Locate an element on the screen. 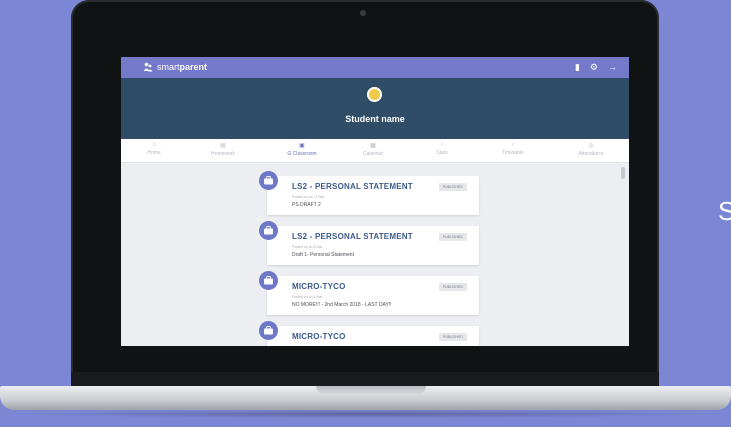  gear-icon: ⚙ is located at coordinates (594, 67).